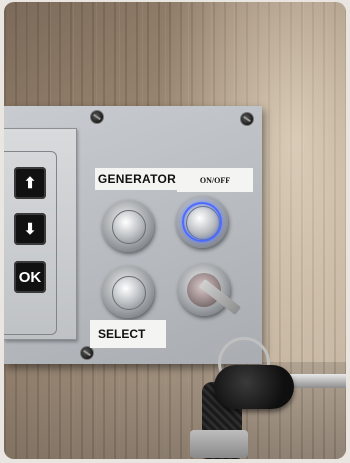 This screenshot has width=350, height=463. What do you see at coordinates (219, 444) in the screenshot?
I see `spare-key` at bounding box center [219, 444].